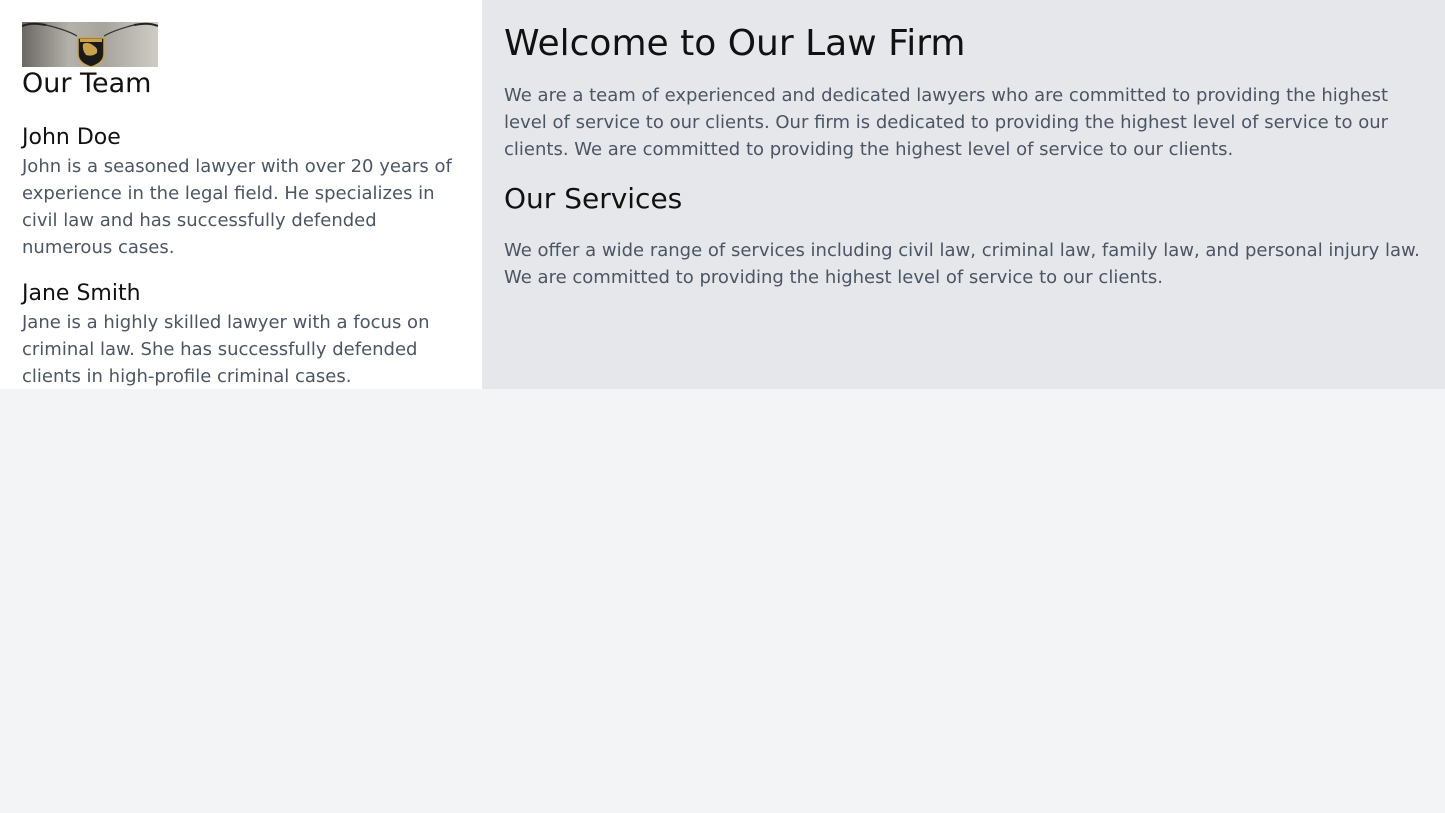 The image size is (1445, 813). I want to click on team-heading: Our Team, so click(87, 83).